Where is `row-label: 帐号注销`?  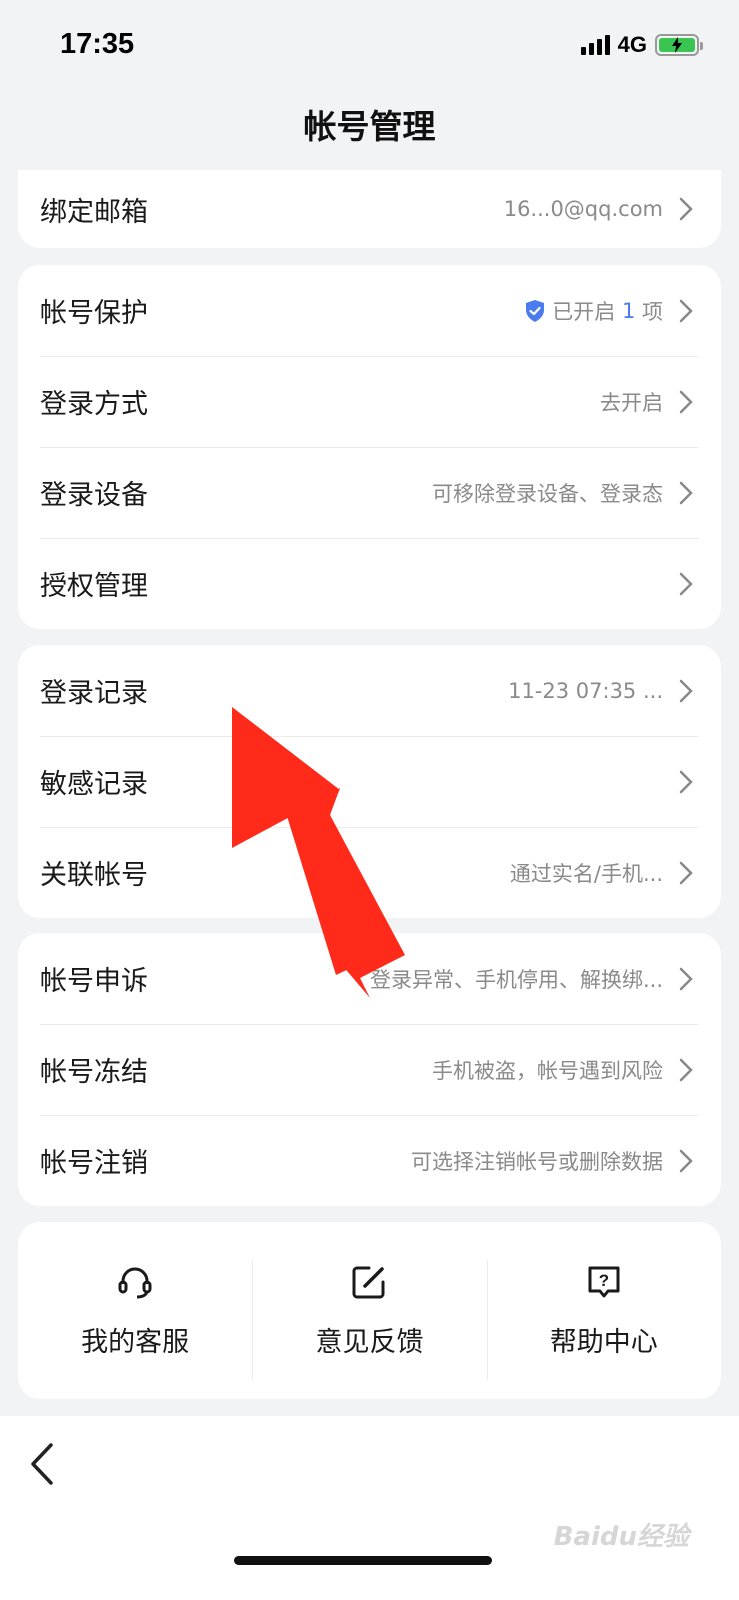 row-label: 帐号注销 is located at coordinates (94, 1163).